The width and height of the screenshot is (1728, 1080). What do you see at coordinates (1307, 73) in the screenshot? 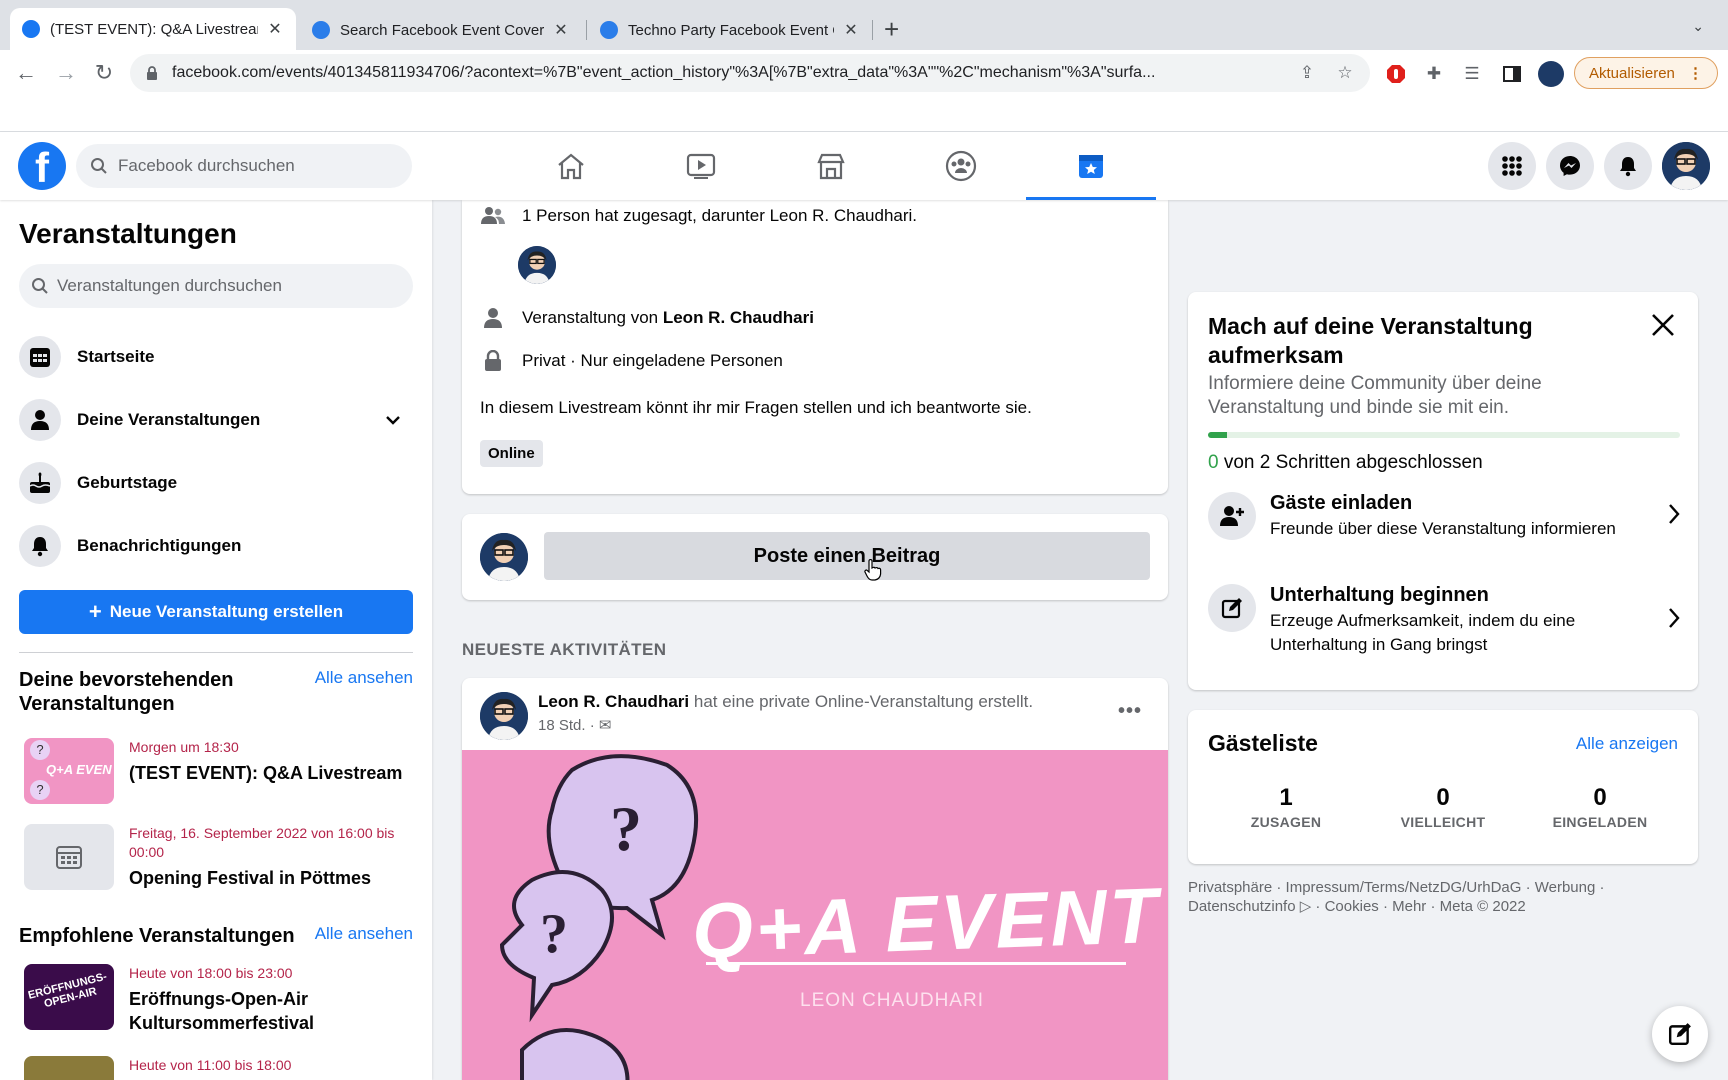
I see `share-icon: ⇪` at bounding box center [1307, 73].